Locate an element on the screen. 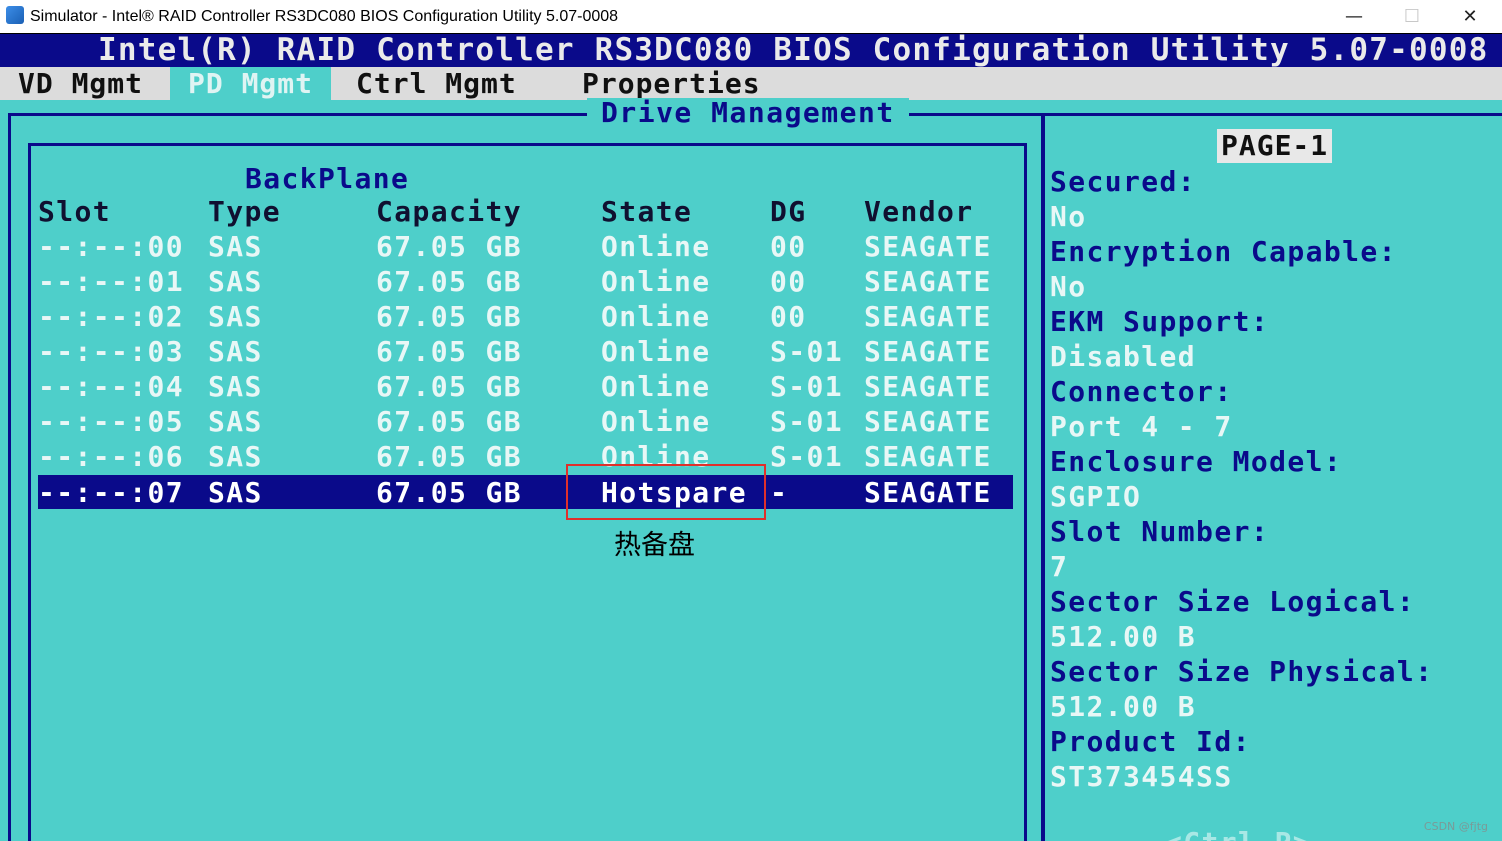 The image size is (1502, 841). close-button: ✕ is located at coordinates (1470, 16).